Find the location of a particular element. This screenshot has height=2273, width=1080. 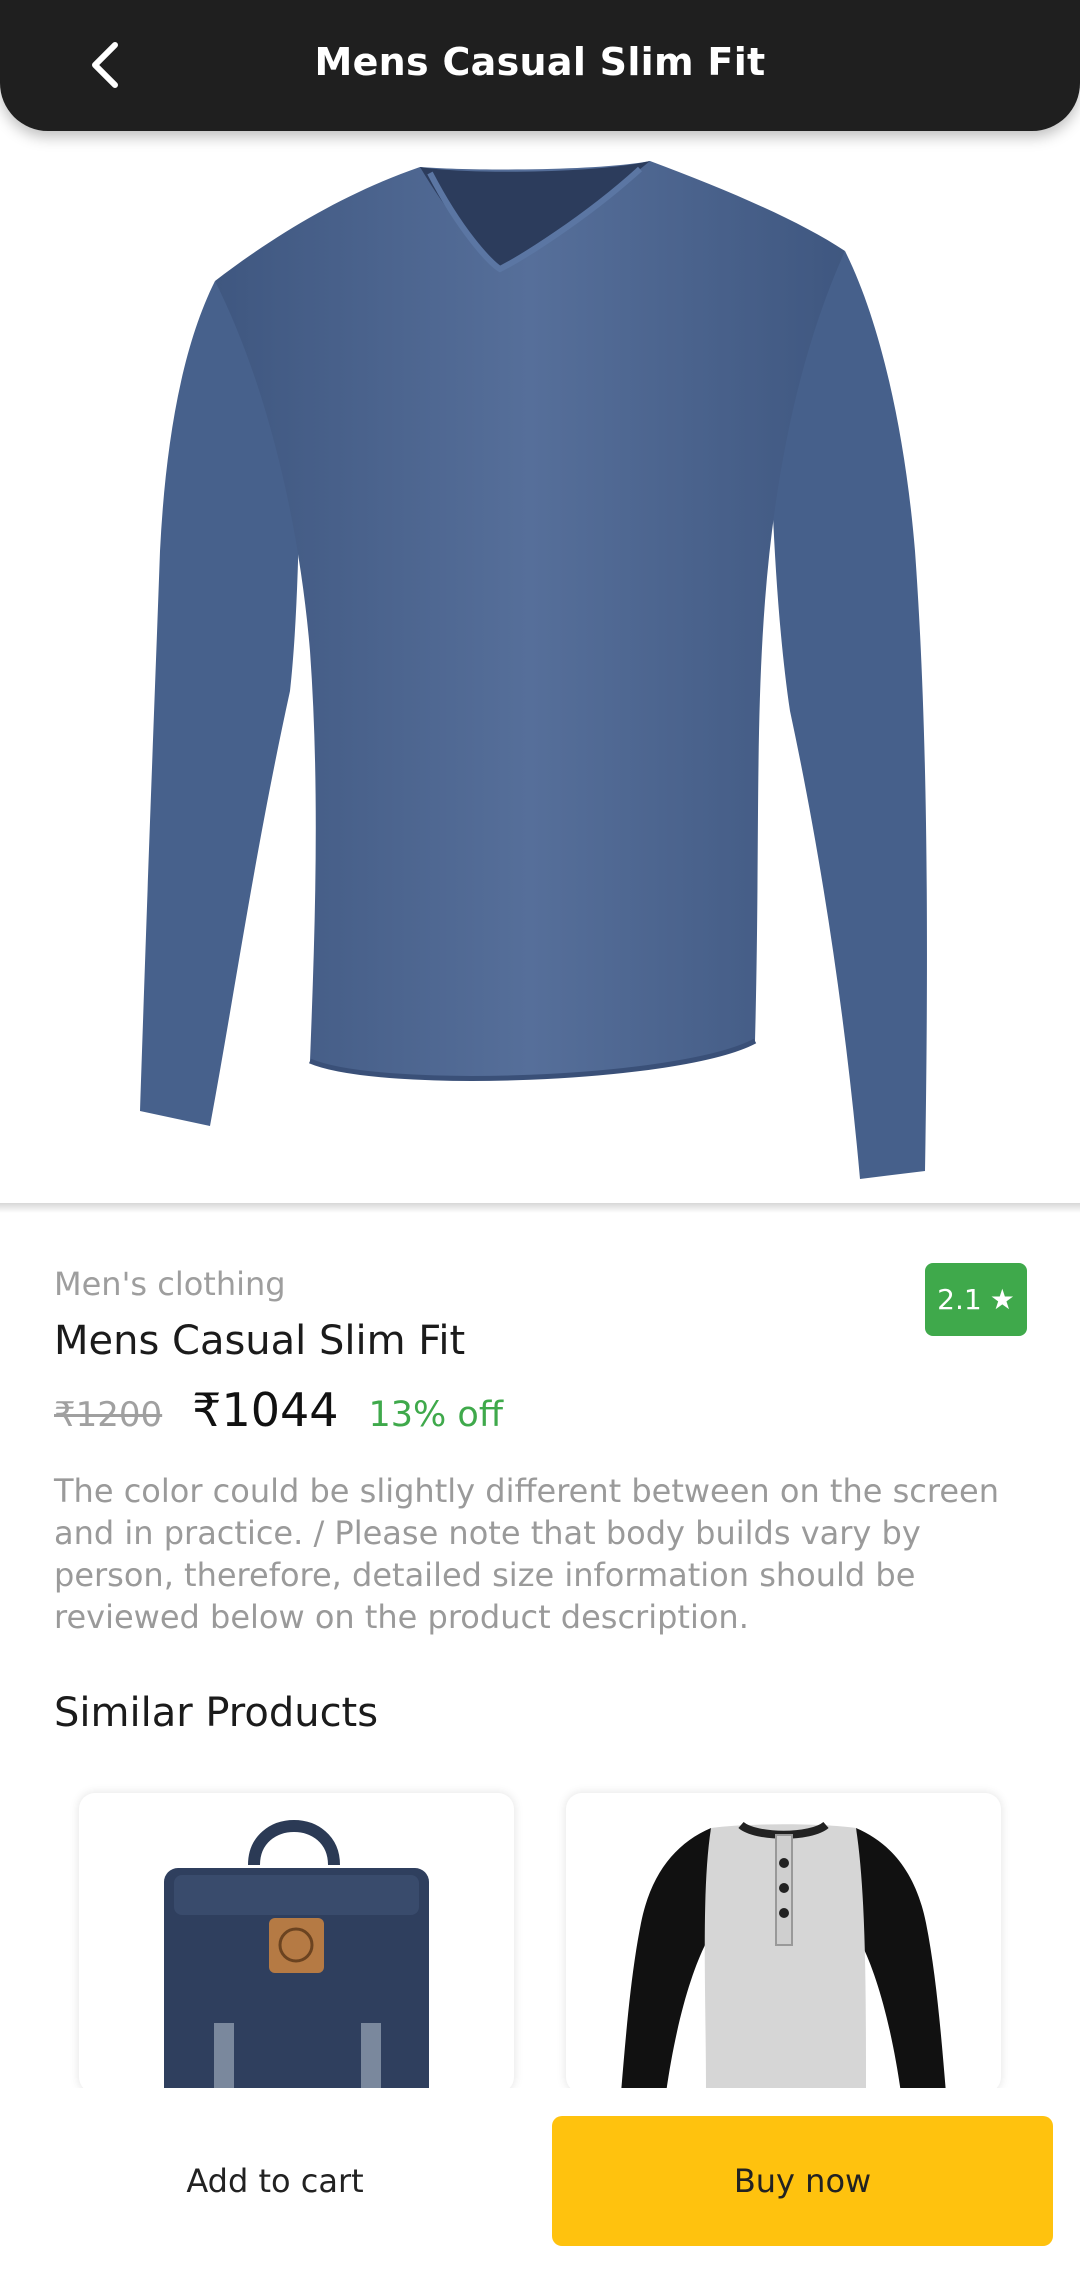

price-row: ₹1200 ₹1044 13% off is located at coordinates (278, 1410).